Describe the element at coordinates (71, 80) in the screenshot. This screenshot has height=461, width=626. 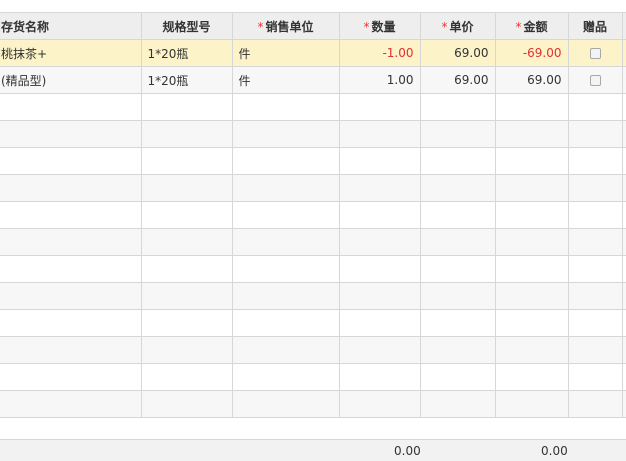
I see `cell-name: (精品型)` at that location.